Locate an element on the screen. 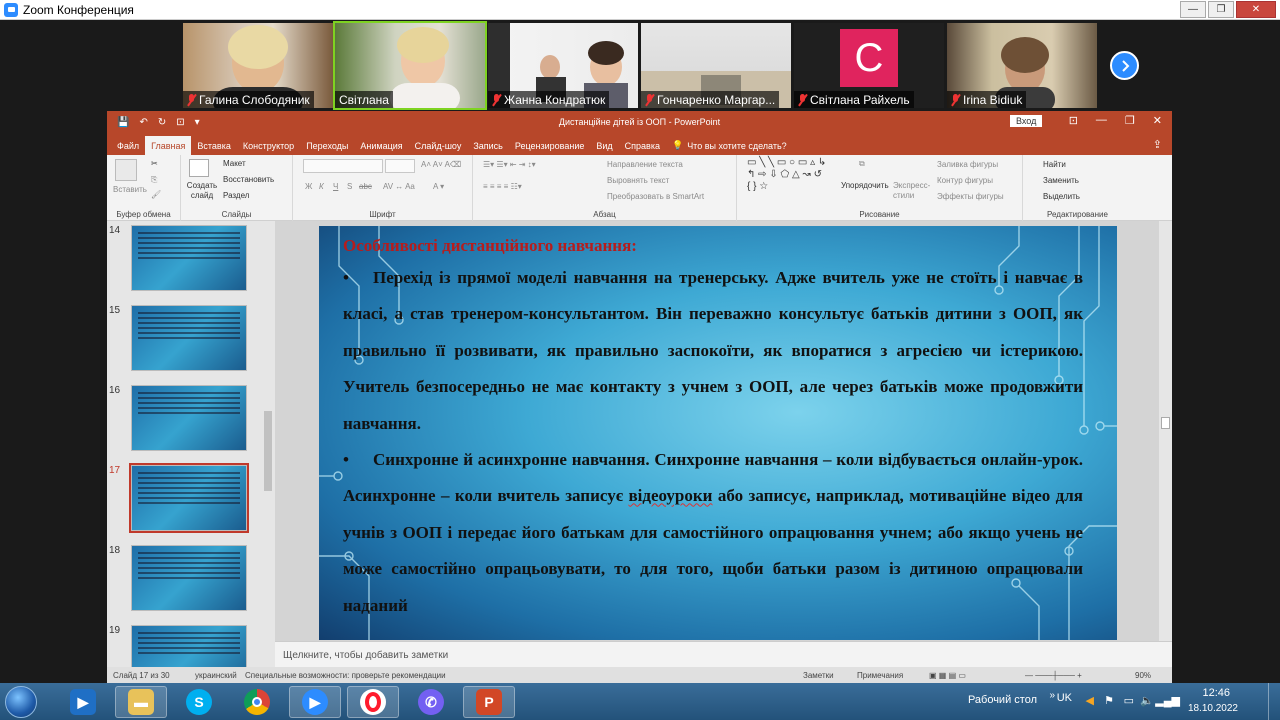 This screenshot has width=1280, height=720. minimize-button: — is located at coordinates (1193, 9).